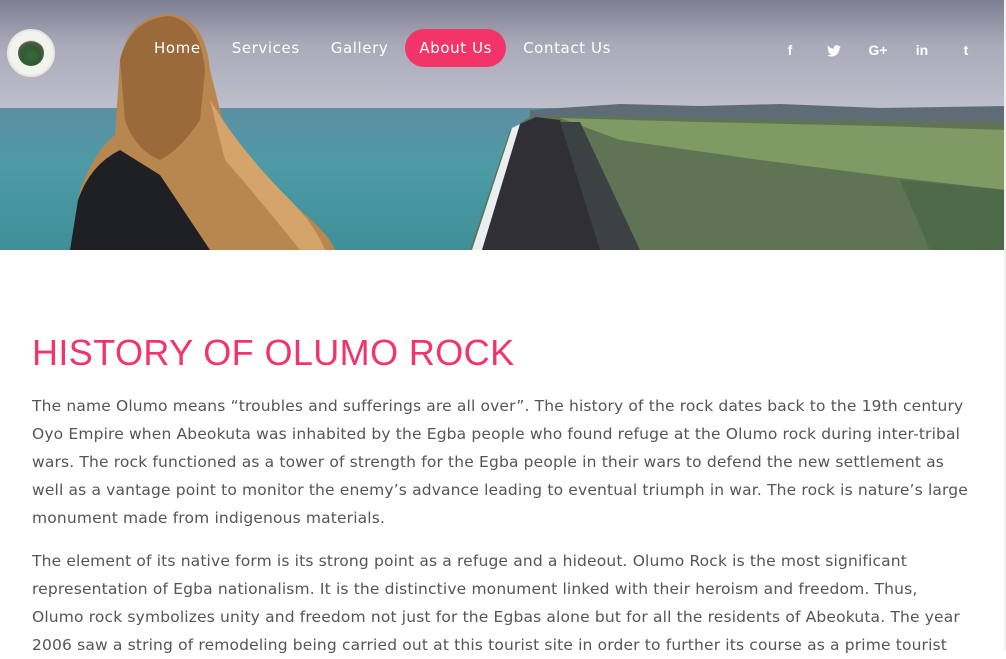 The width and height of the screenshot is (1006, 659). I want to click on google-plus-icon: G+, so click(878, 50).